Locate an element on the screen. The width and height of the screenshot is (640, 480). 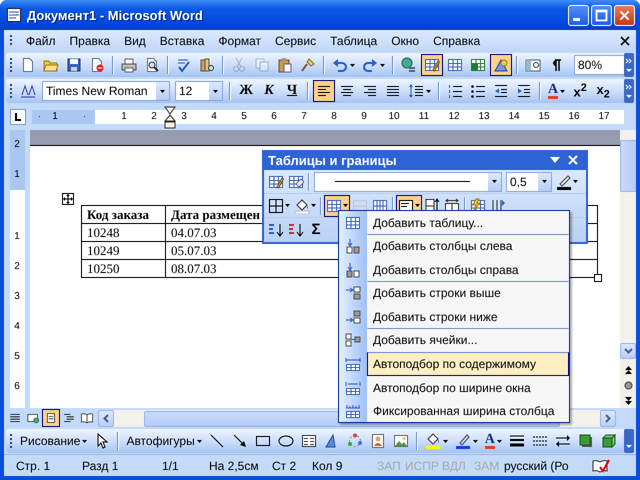
status-field: Ст 2 is located at coordinates (292, 466).